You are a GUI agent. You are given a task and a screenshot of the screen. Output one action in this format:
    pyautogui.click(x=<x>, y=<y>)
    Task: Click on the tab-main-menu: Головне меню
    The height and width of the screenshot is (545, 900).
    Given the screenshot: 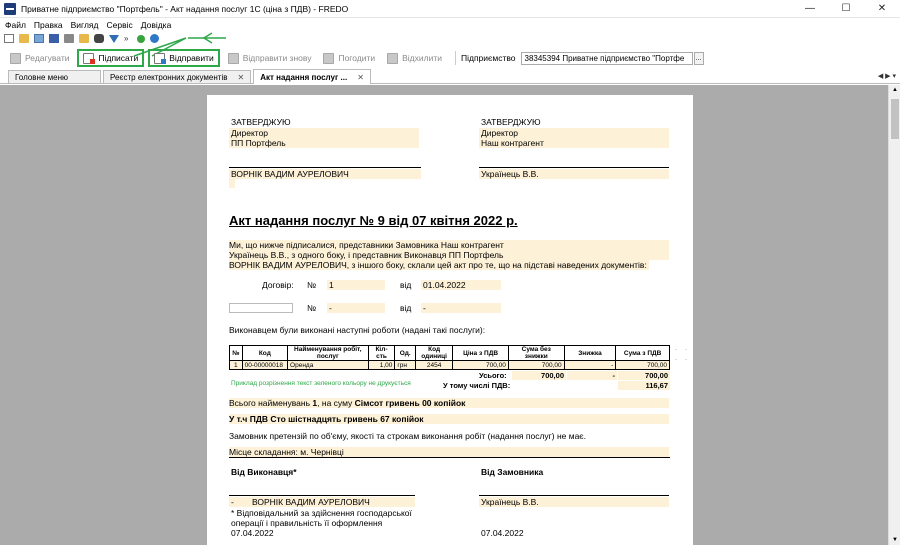 What is the action you would take?
    pyautogui.click(x=54, y=76)
    